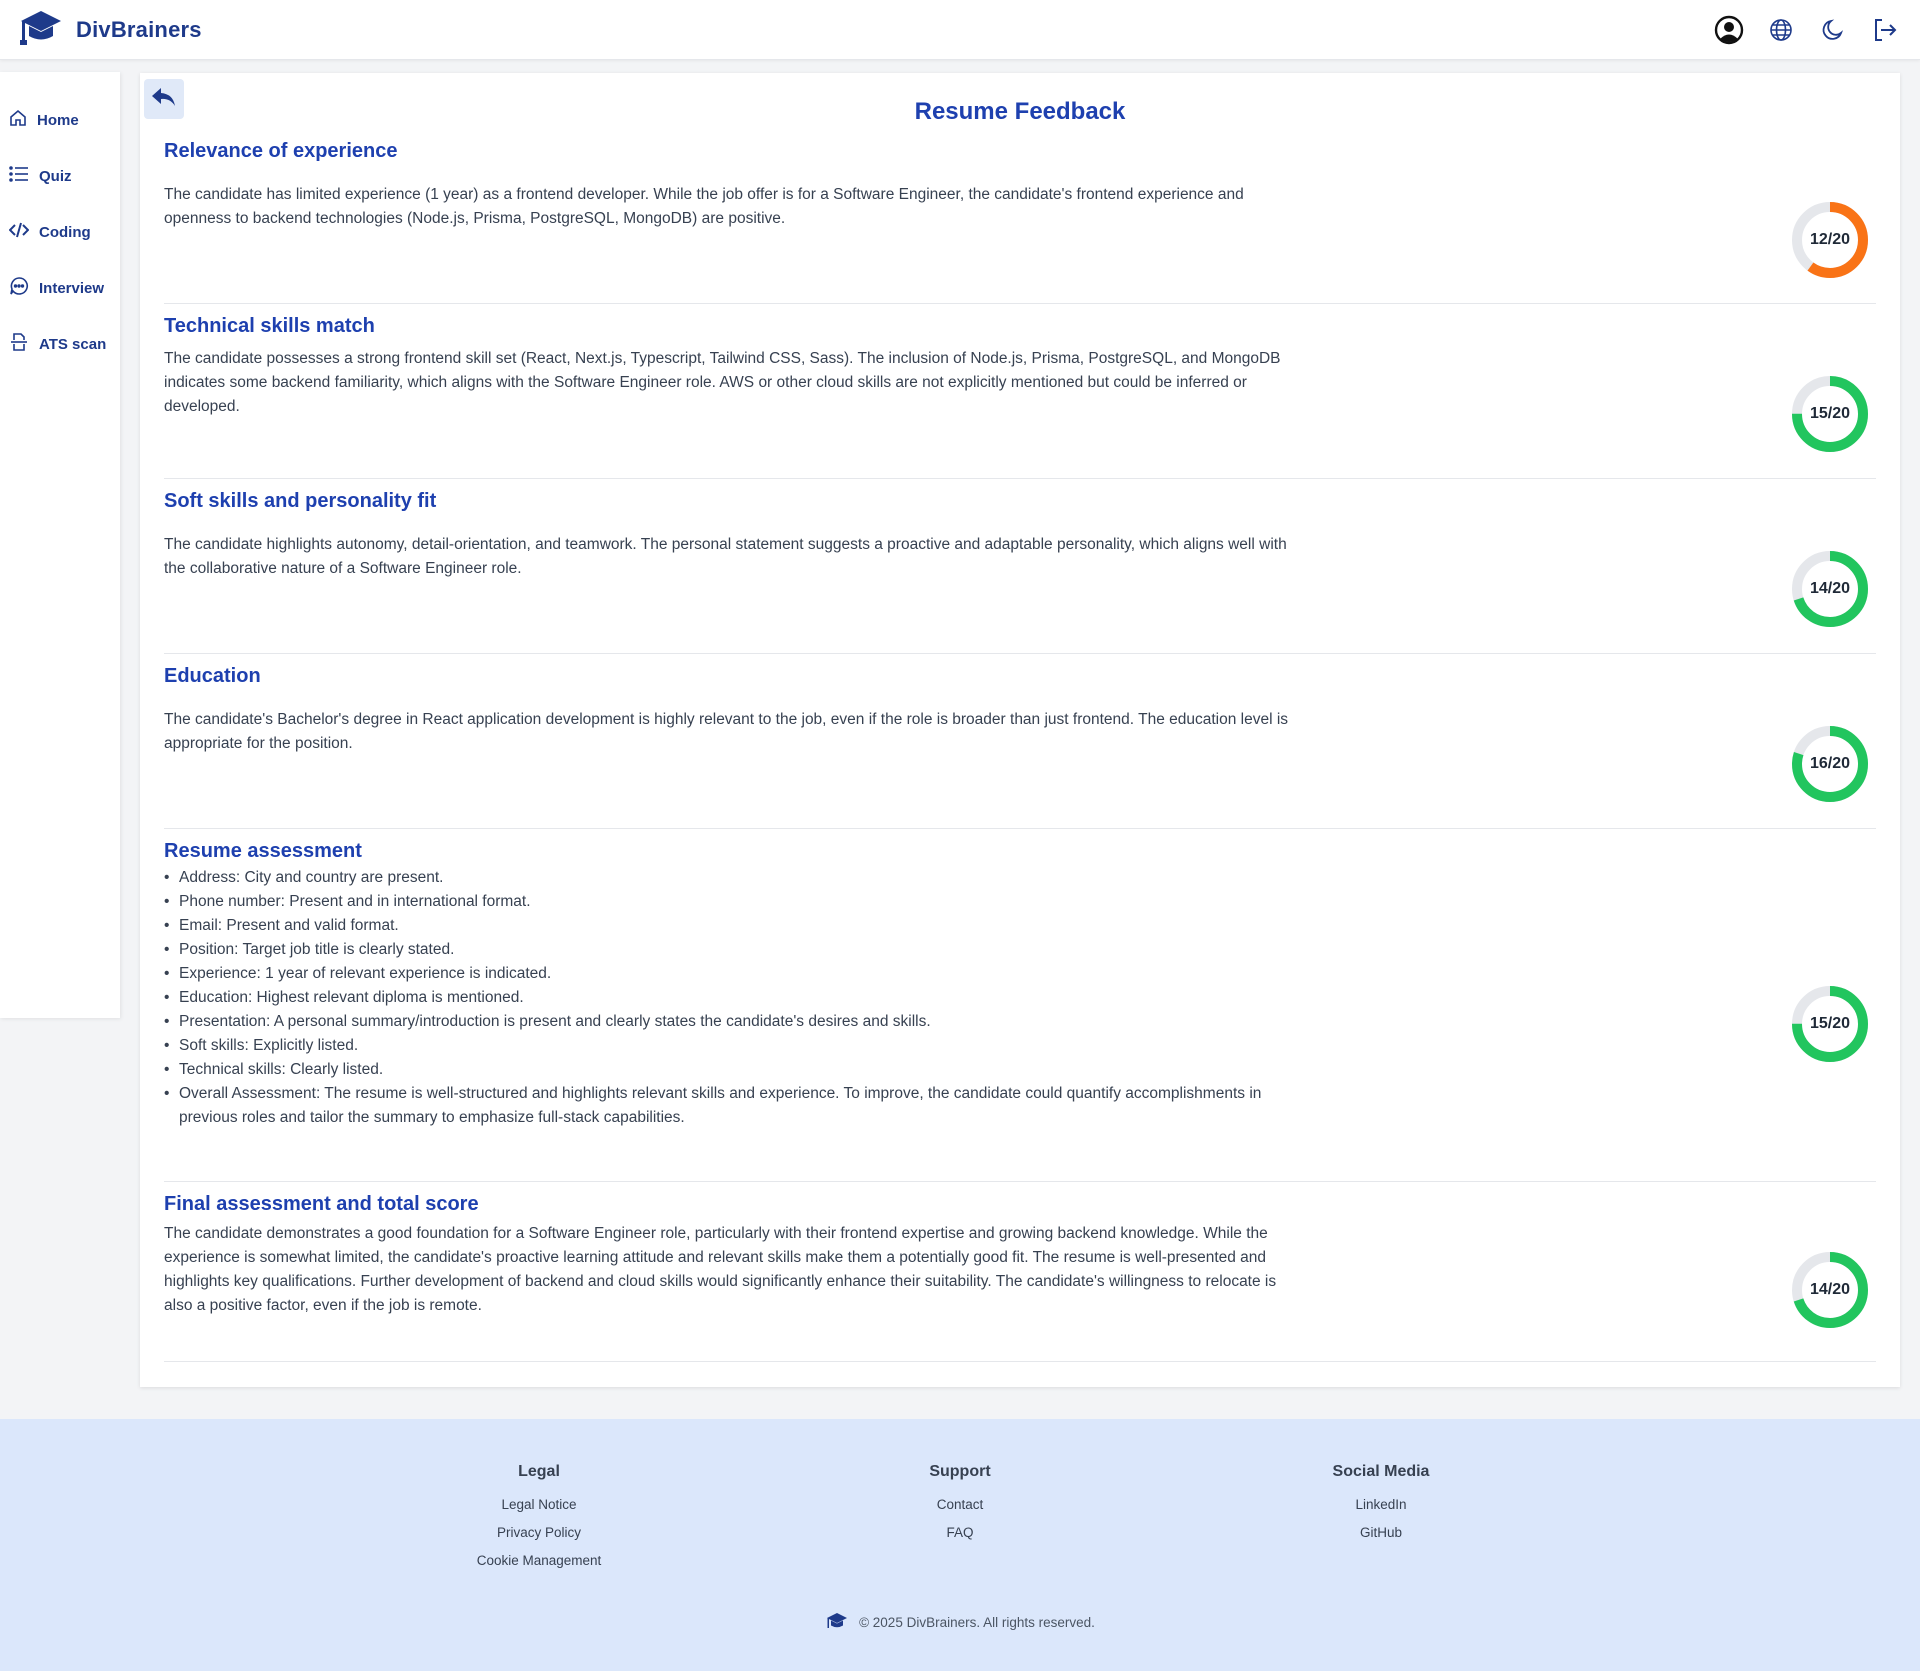 The height and width of the screenshot is (1671, 1920). Describe the element at coordinates (72, 288) in the screenshot. I see `sidebar-item-label: Interview` at that location.